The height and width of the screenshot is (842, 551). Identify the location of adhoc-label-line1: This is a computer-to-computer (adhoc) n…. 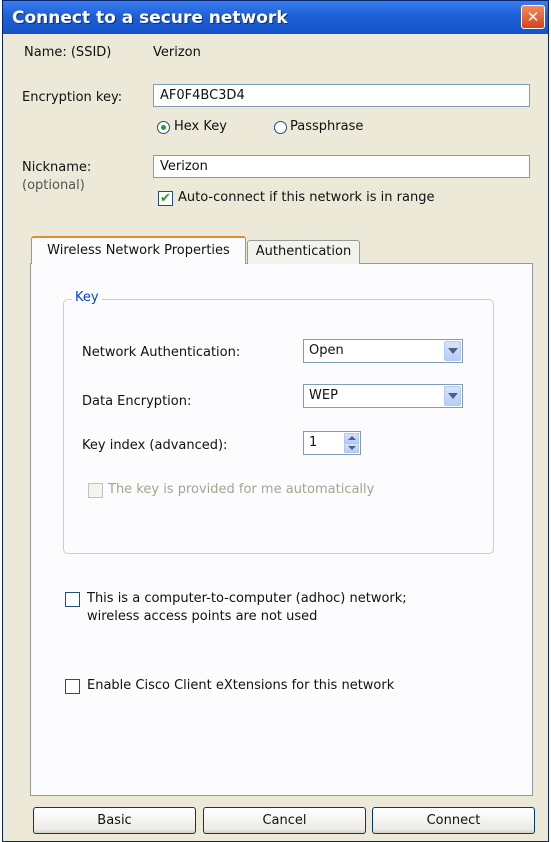
(247, 598).